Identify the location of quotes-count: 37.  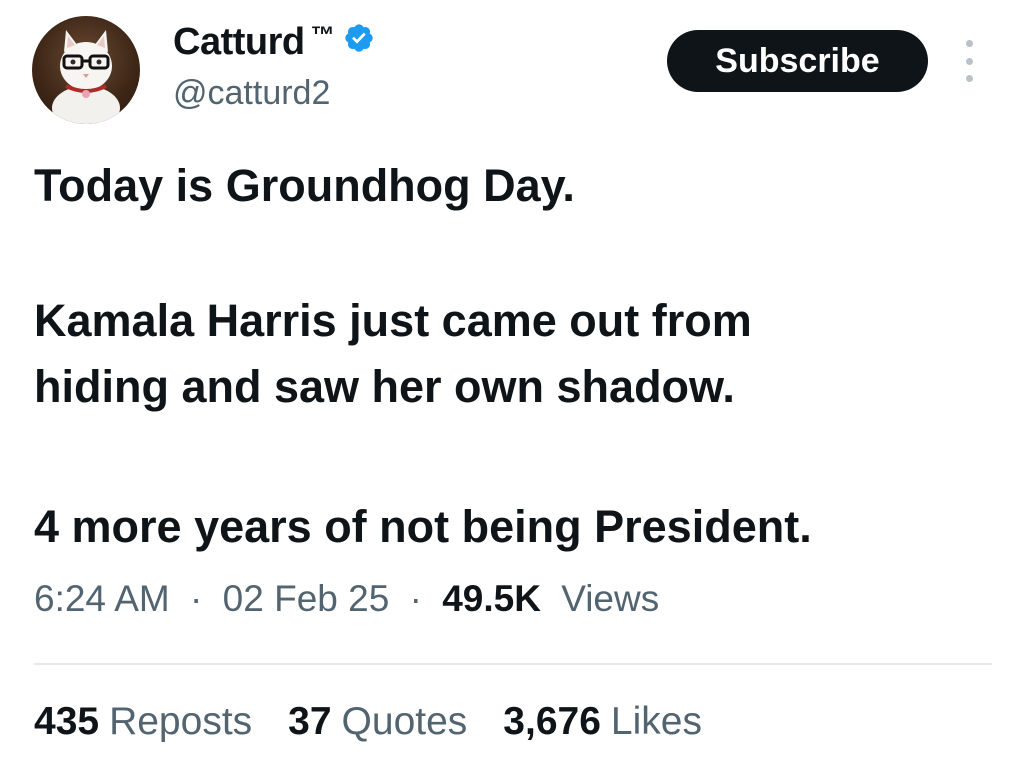
(310, 721).